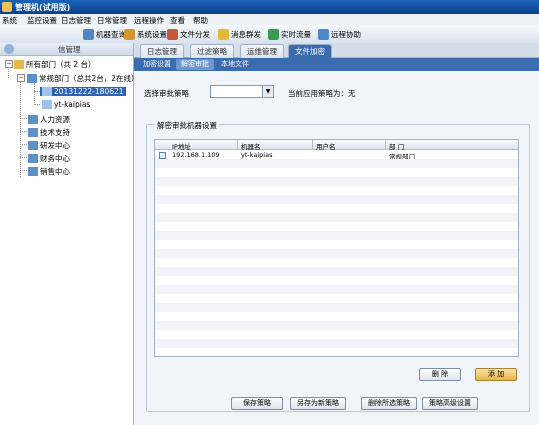 Image resolution: width=539 pixels, height=425 pixels. Describe the element at coordinates (310, 51) in the screenshot. I see `tab-file-encryption: 文件加密` at that location.